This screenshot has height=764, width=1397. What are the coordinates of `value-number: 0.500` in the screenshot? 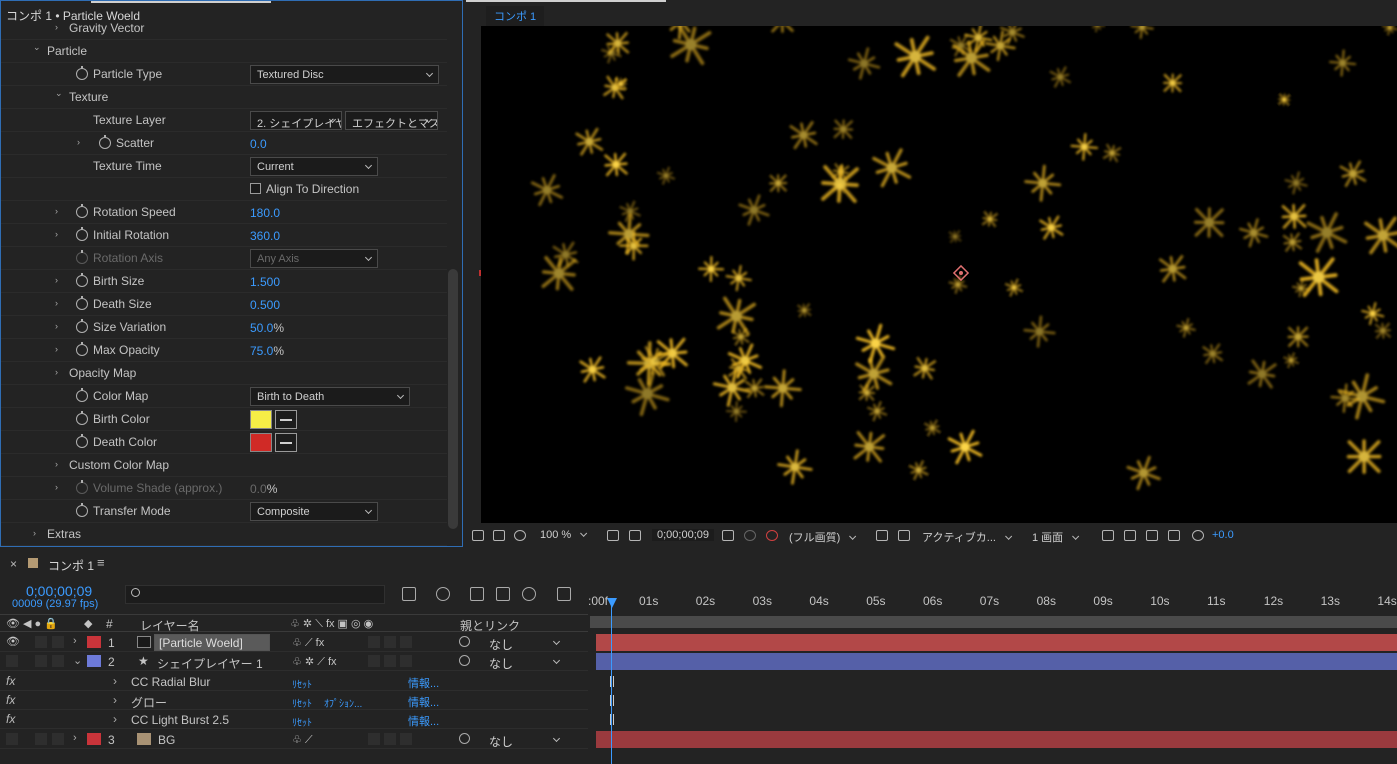 It's located at (265, 305).